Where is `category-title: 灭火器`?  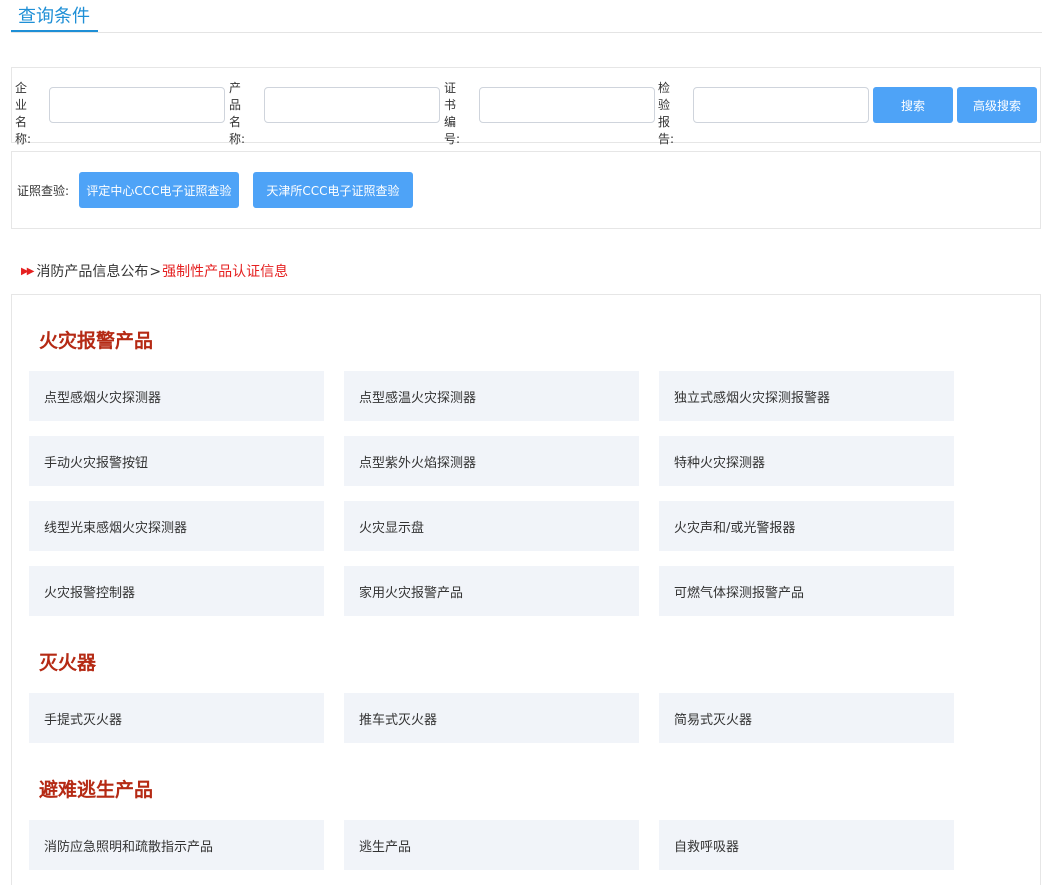
category-title: 灭火器 is located at coordinates (68, 663).